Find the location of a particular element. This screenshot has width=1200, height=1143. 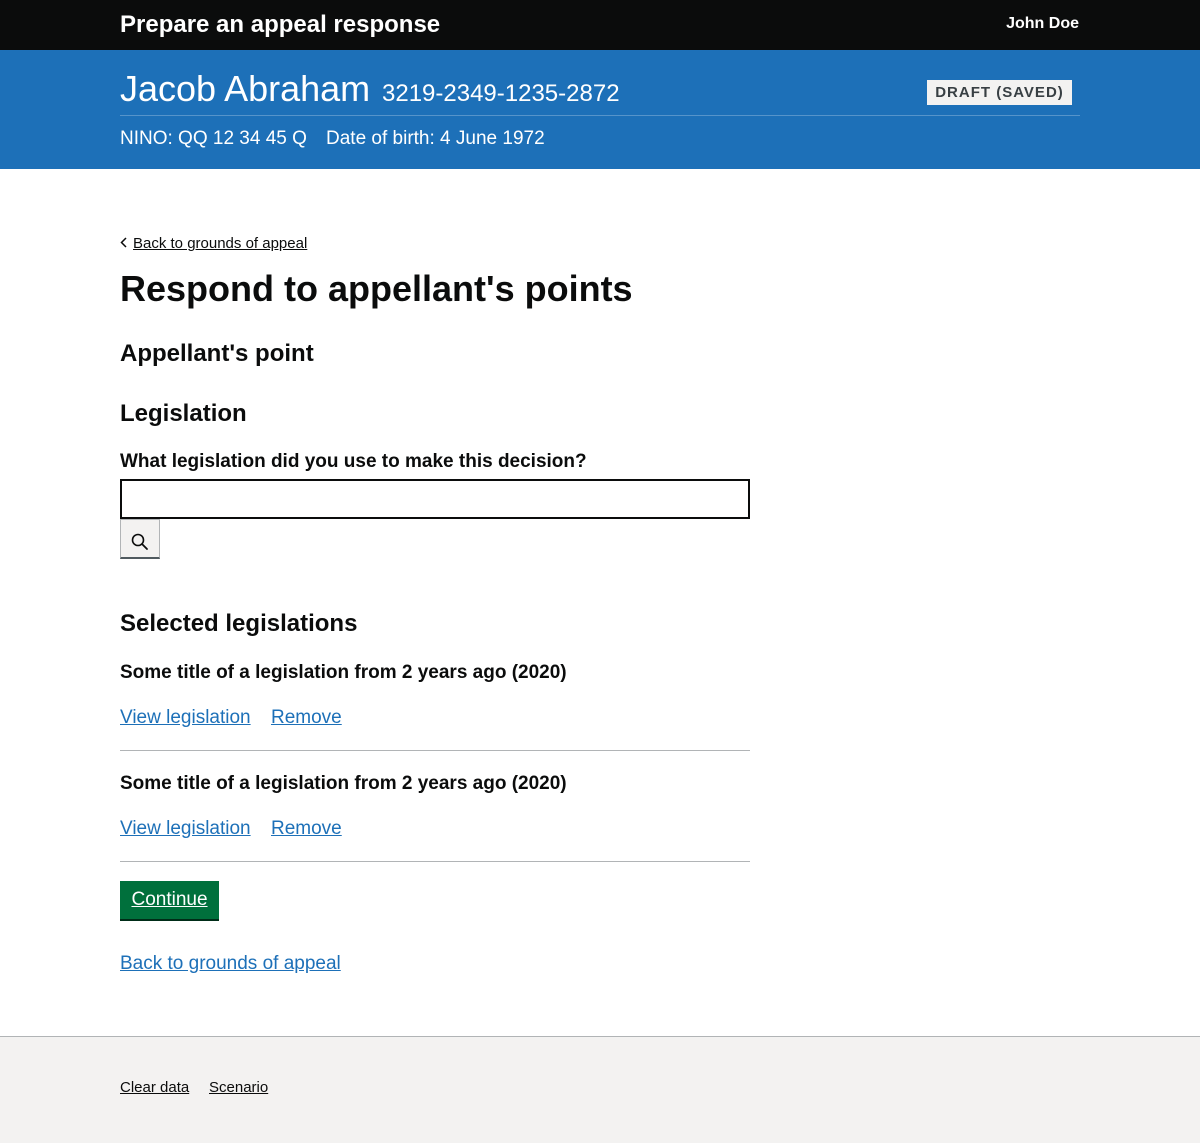

service-name-link: Prepare an appeal response is located at coordinates (280, 25).